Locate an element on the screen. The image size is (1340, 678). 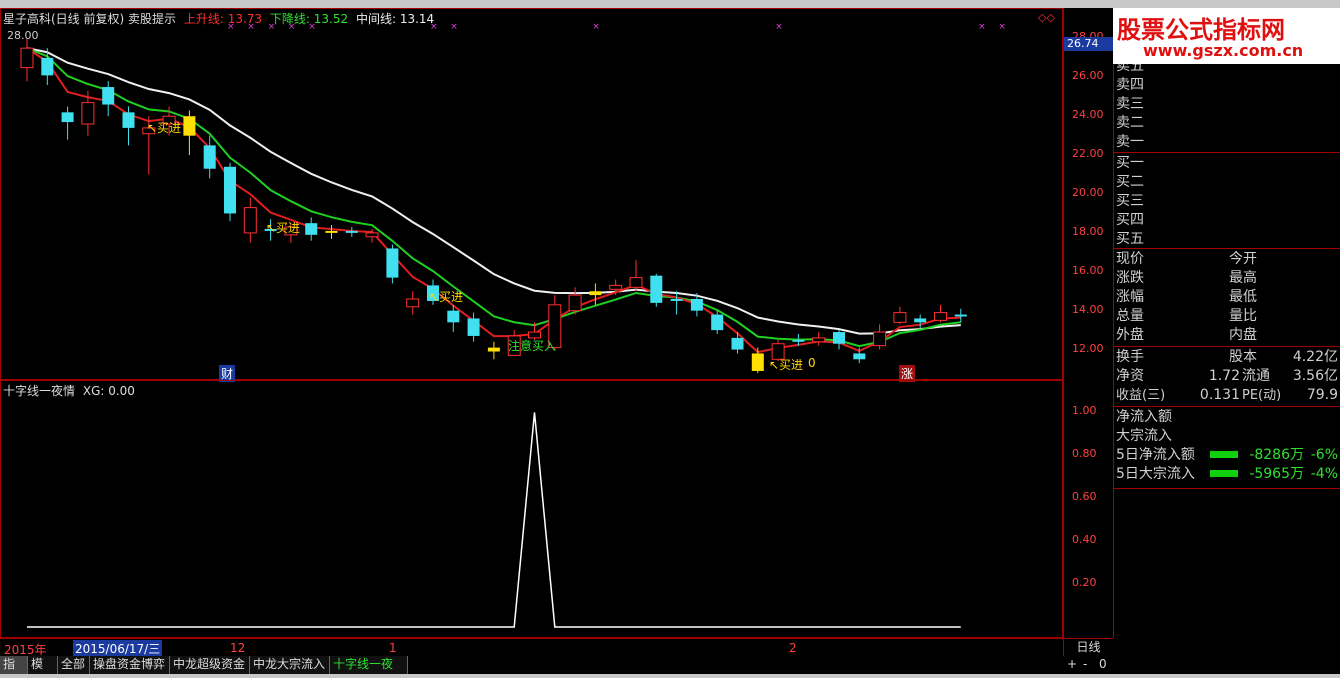
indicator-tab: 指标 is located at coordinates (14, 667).